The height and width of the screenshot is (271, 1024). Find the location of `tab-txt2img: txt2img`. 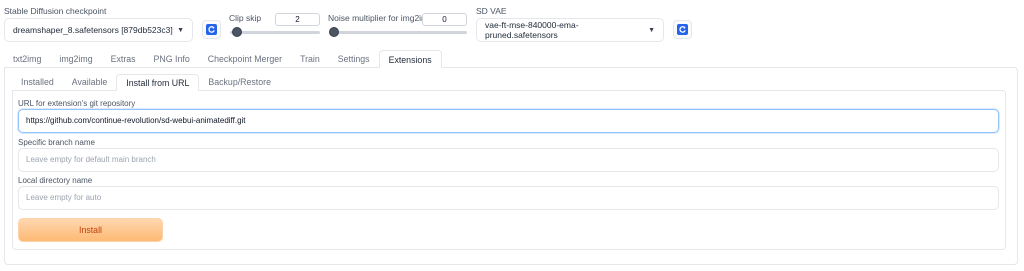

tab-txt2img: txt2img is located at coordinates (27, 59).